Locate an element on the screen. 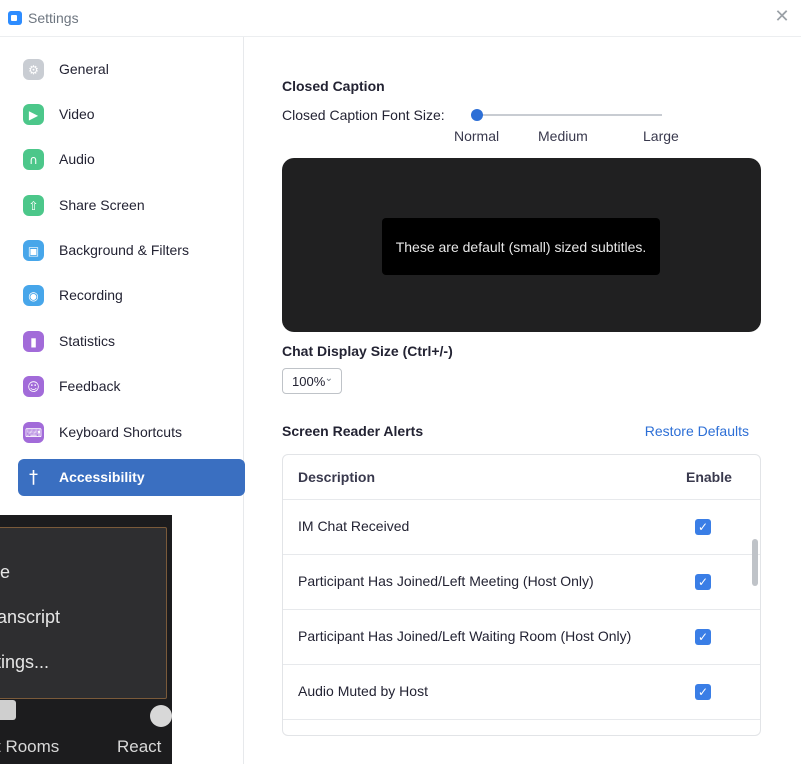 Image resolution: width=801 pixels, height=764 pixels. sidebar-item-keyboard-shortcuts: ⌨ Keyboard Shortcuts is located at coordinates (131, 432).